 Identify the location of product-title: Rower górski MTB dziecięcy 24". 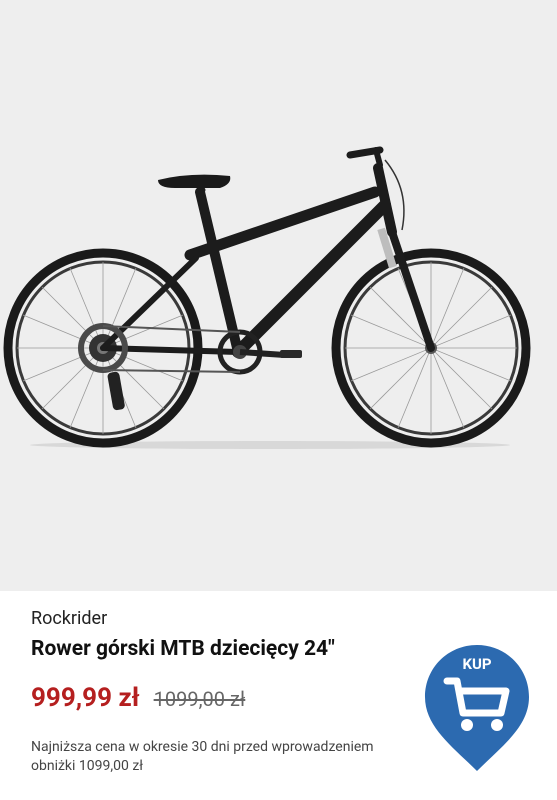
(183, 649).